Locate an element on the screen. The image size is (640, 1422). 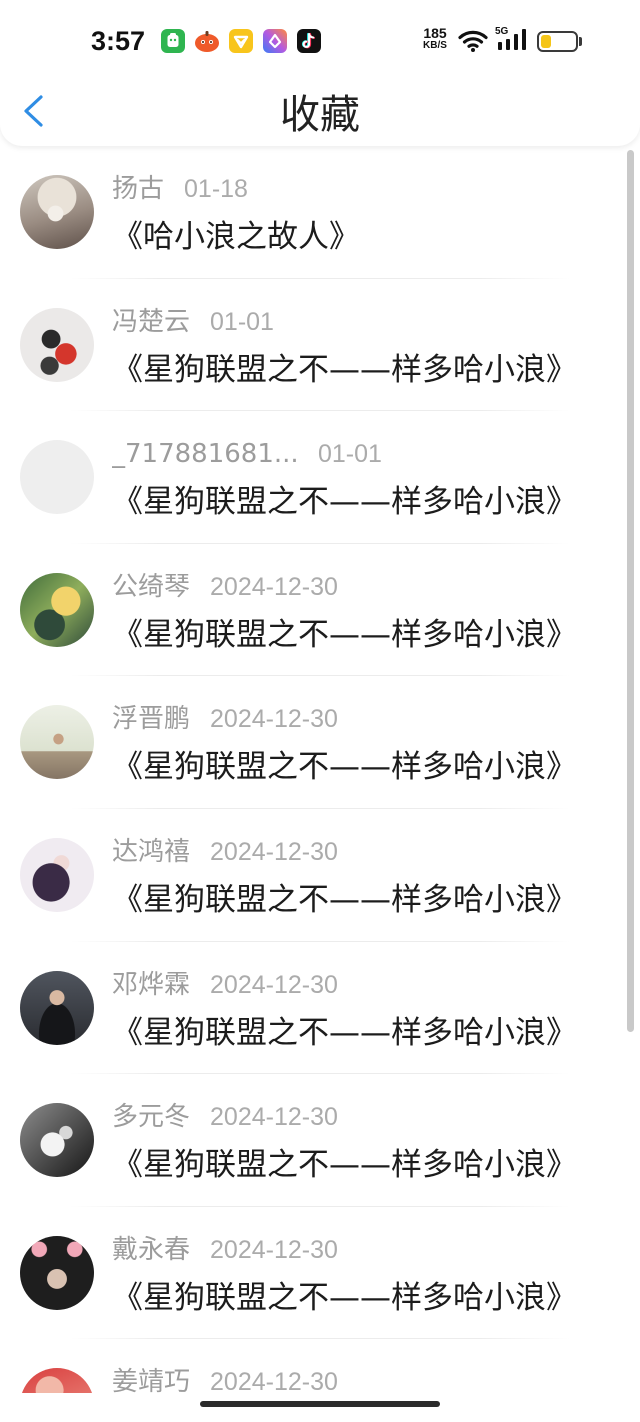
wifi-icon is located at coordinates (473, 40).